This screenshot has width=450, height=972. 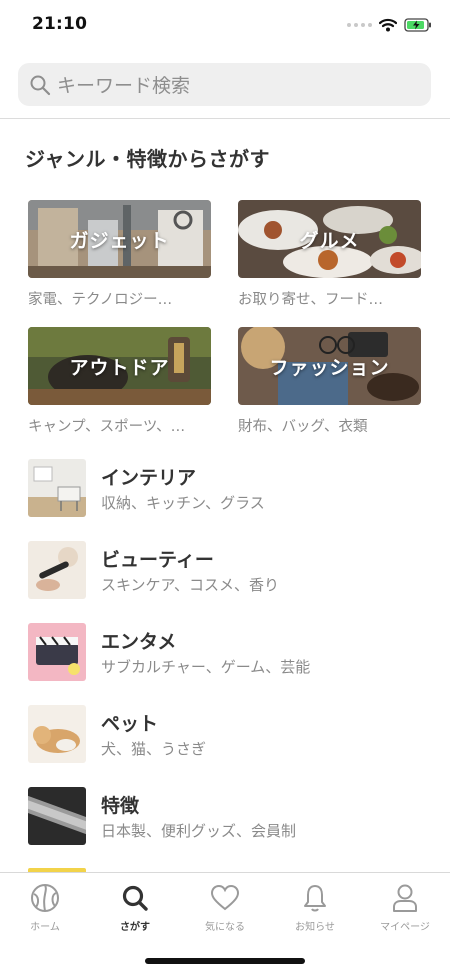 I want to click on genre-label: アウトドア, so click(x=119, y=367).